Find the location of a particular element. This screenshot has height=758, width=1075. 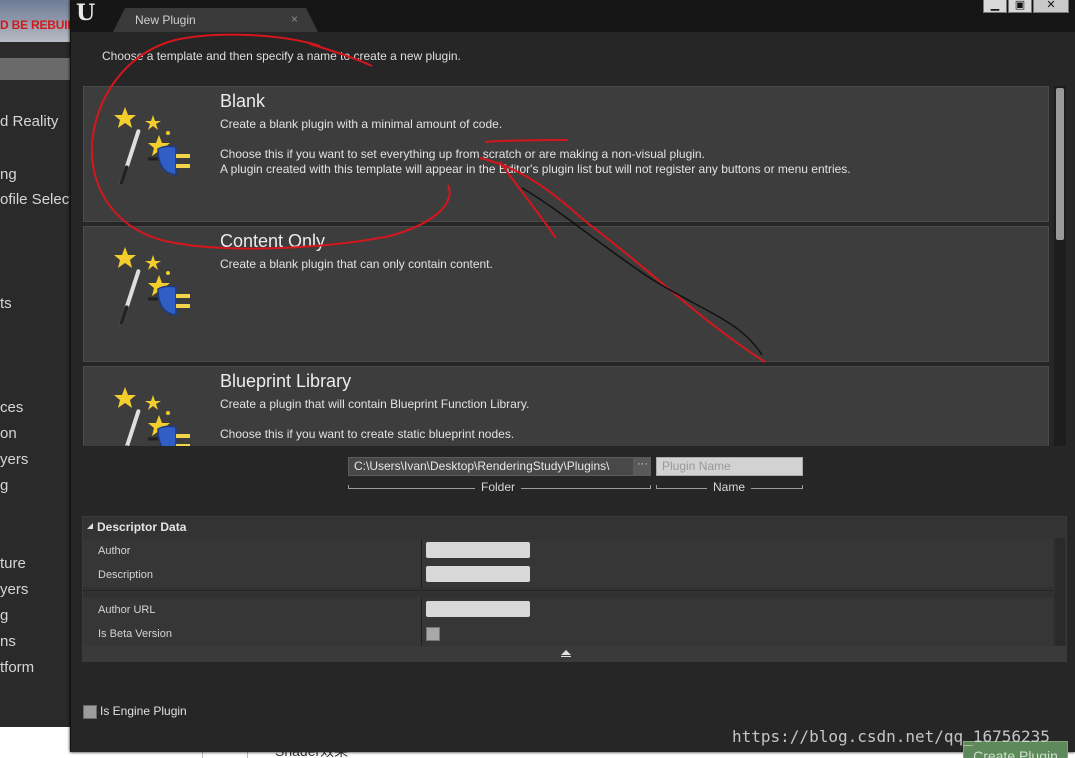

minimize-button: ▁ is located at coordinates (995, 6).